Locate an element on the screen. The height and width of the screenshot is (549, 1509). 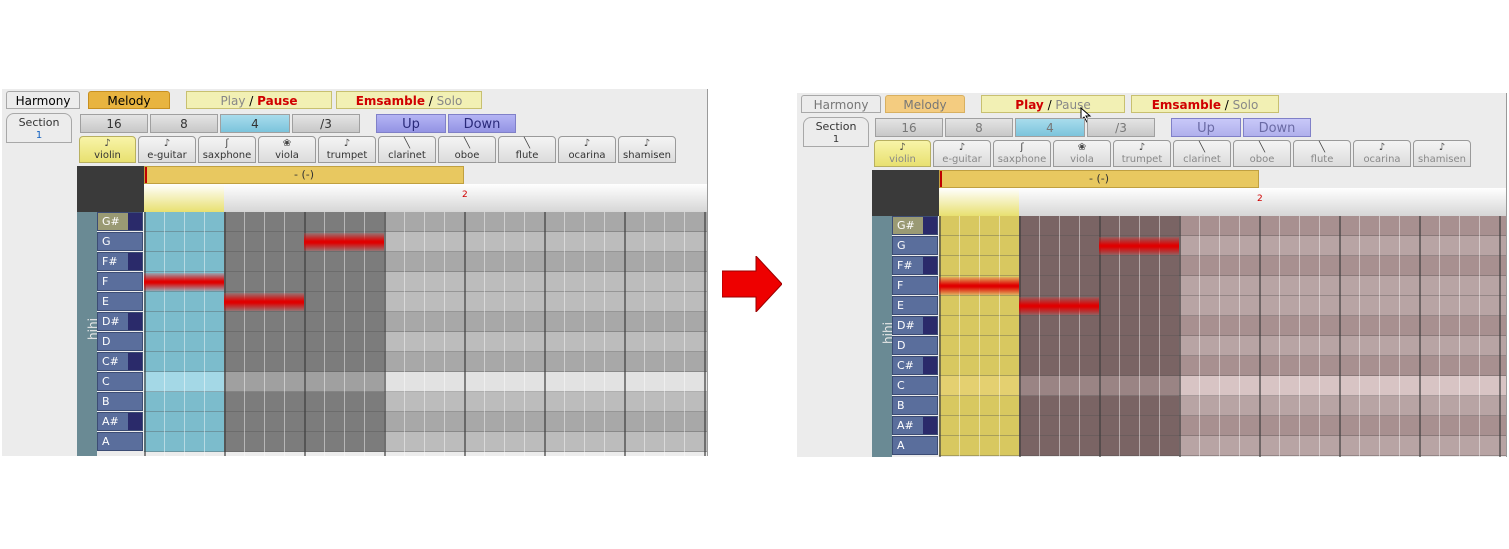
corner-block is located at coordinates (905, 193).